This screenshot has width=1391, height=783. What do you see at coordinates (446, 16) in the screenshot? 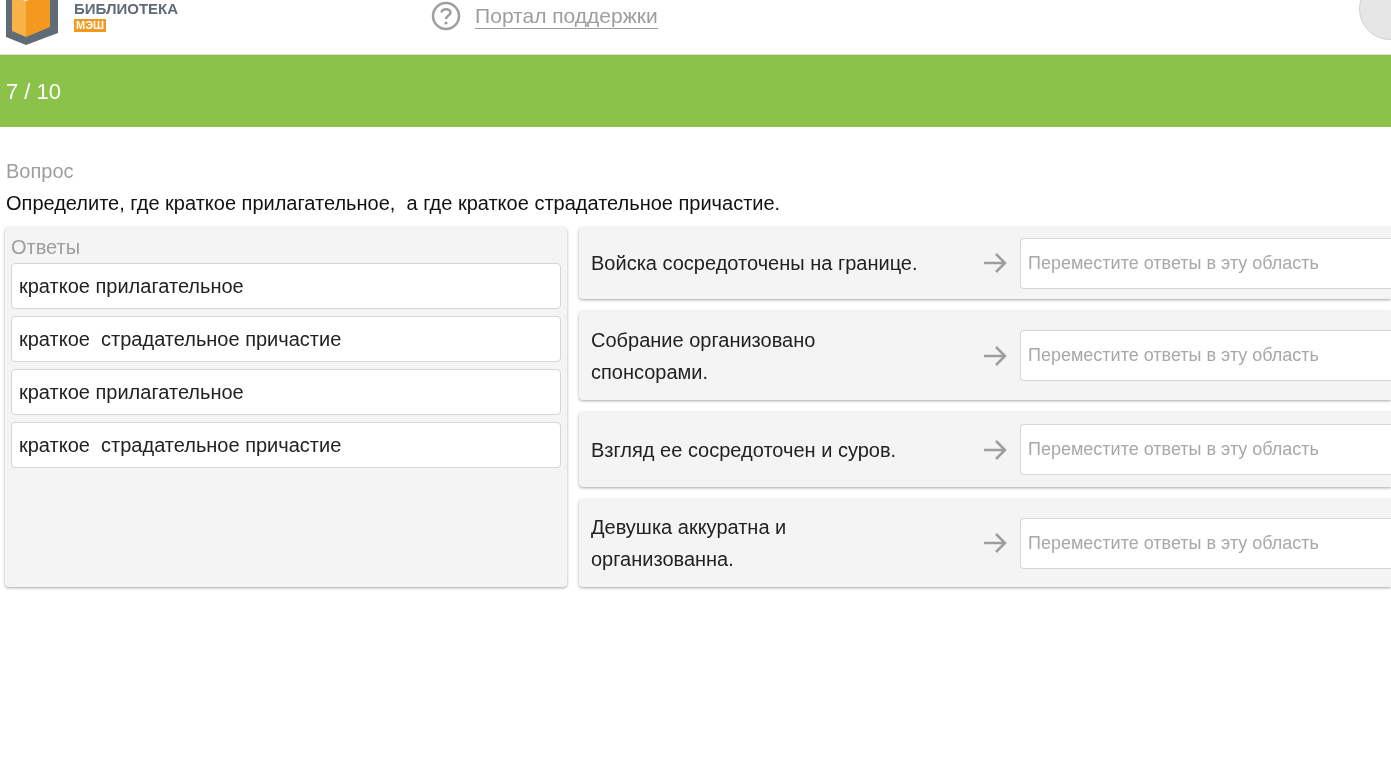
I see `help-icon` at bounding box center [446, 16].